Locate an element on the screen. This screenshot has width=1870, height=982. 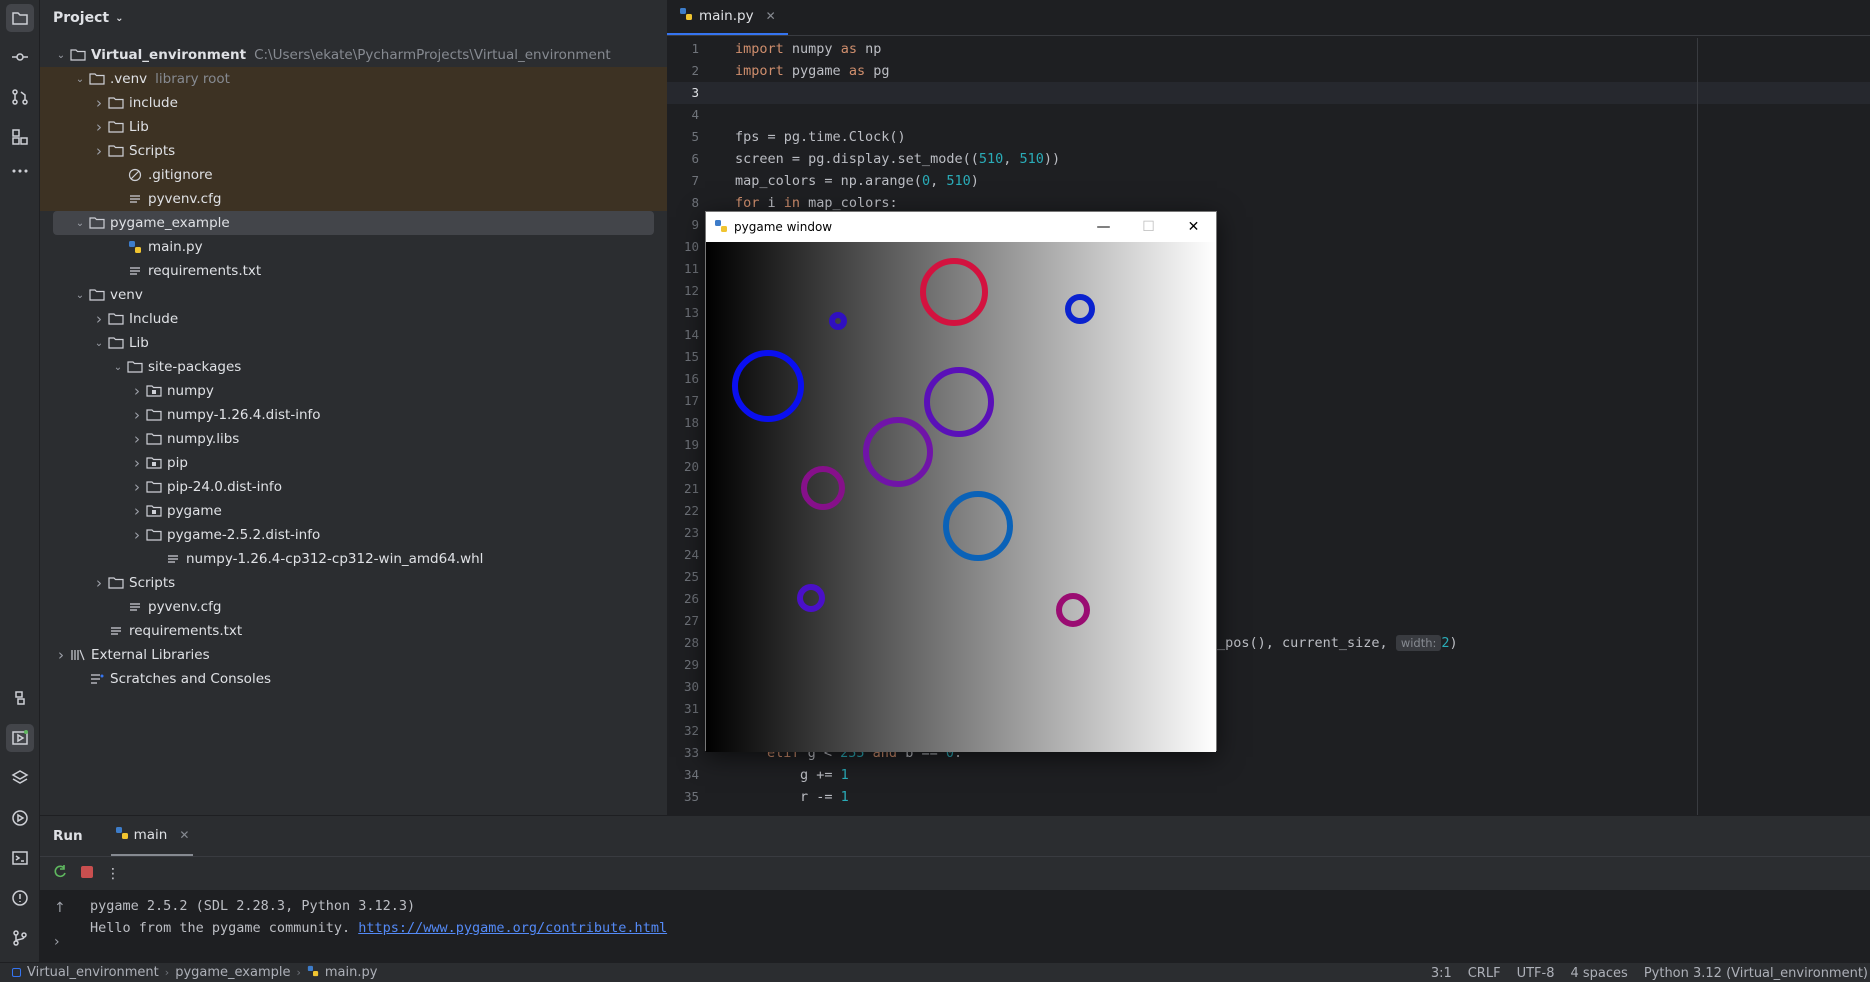
pygame-snake-icon is located at coordinates (721, 227).